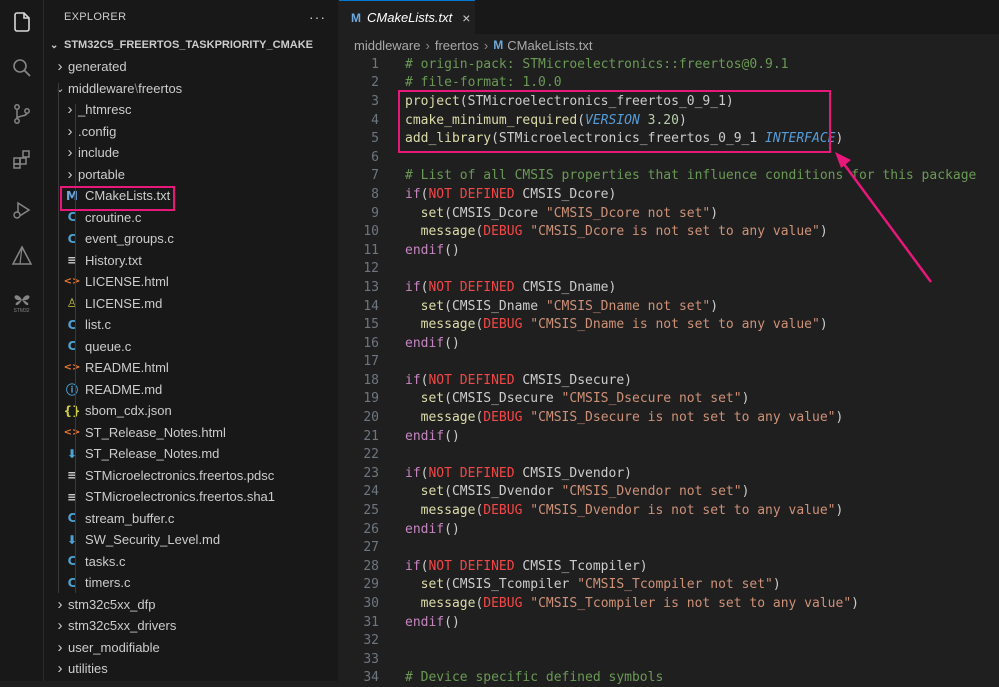 This screenshot has height=687, width=999. What do you see at coordinates (191, 67) in the screenshot?
I see `tree-item: › generated` at bounding box center [191, 67].